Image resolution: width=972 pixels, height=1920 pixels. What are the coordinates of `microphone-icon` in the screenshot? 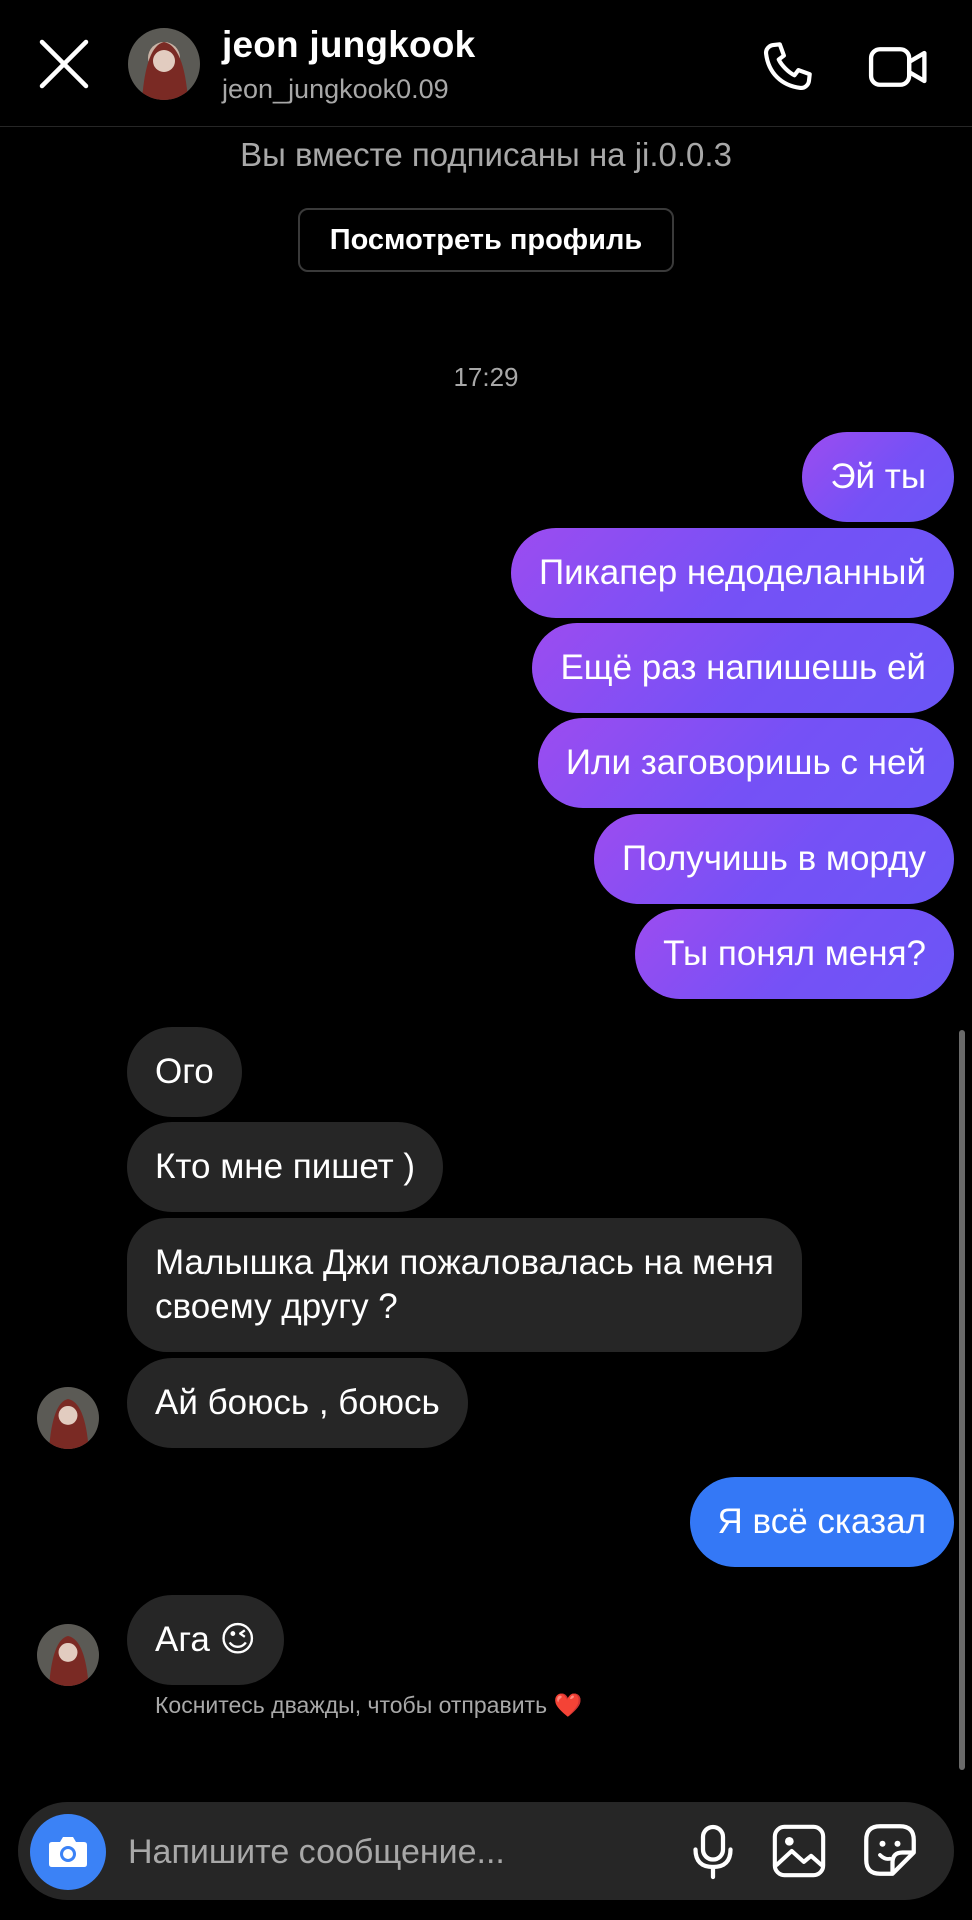 It's located at (713, 1852).